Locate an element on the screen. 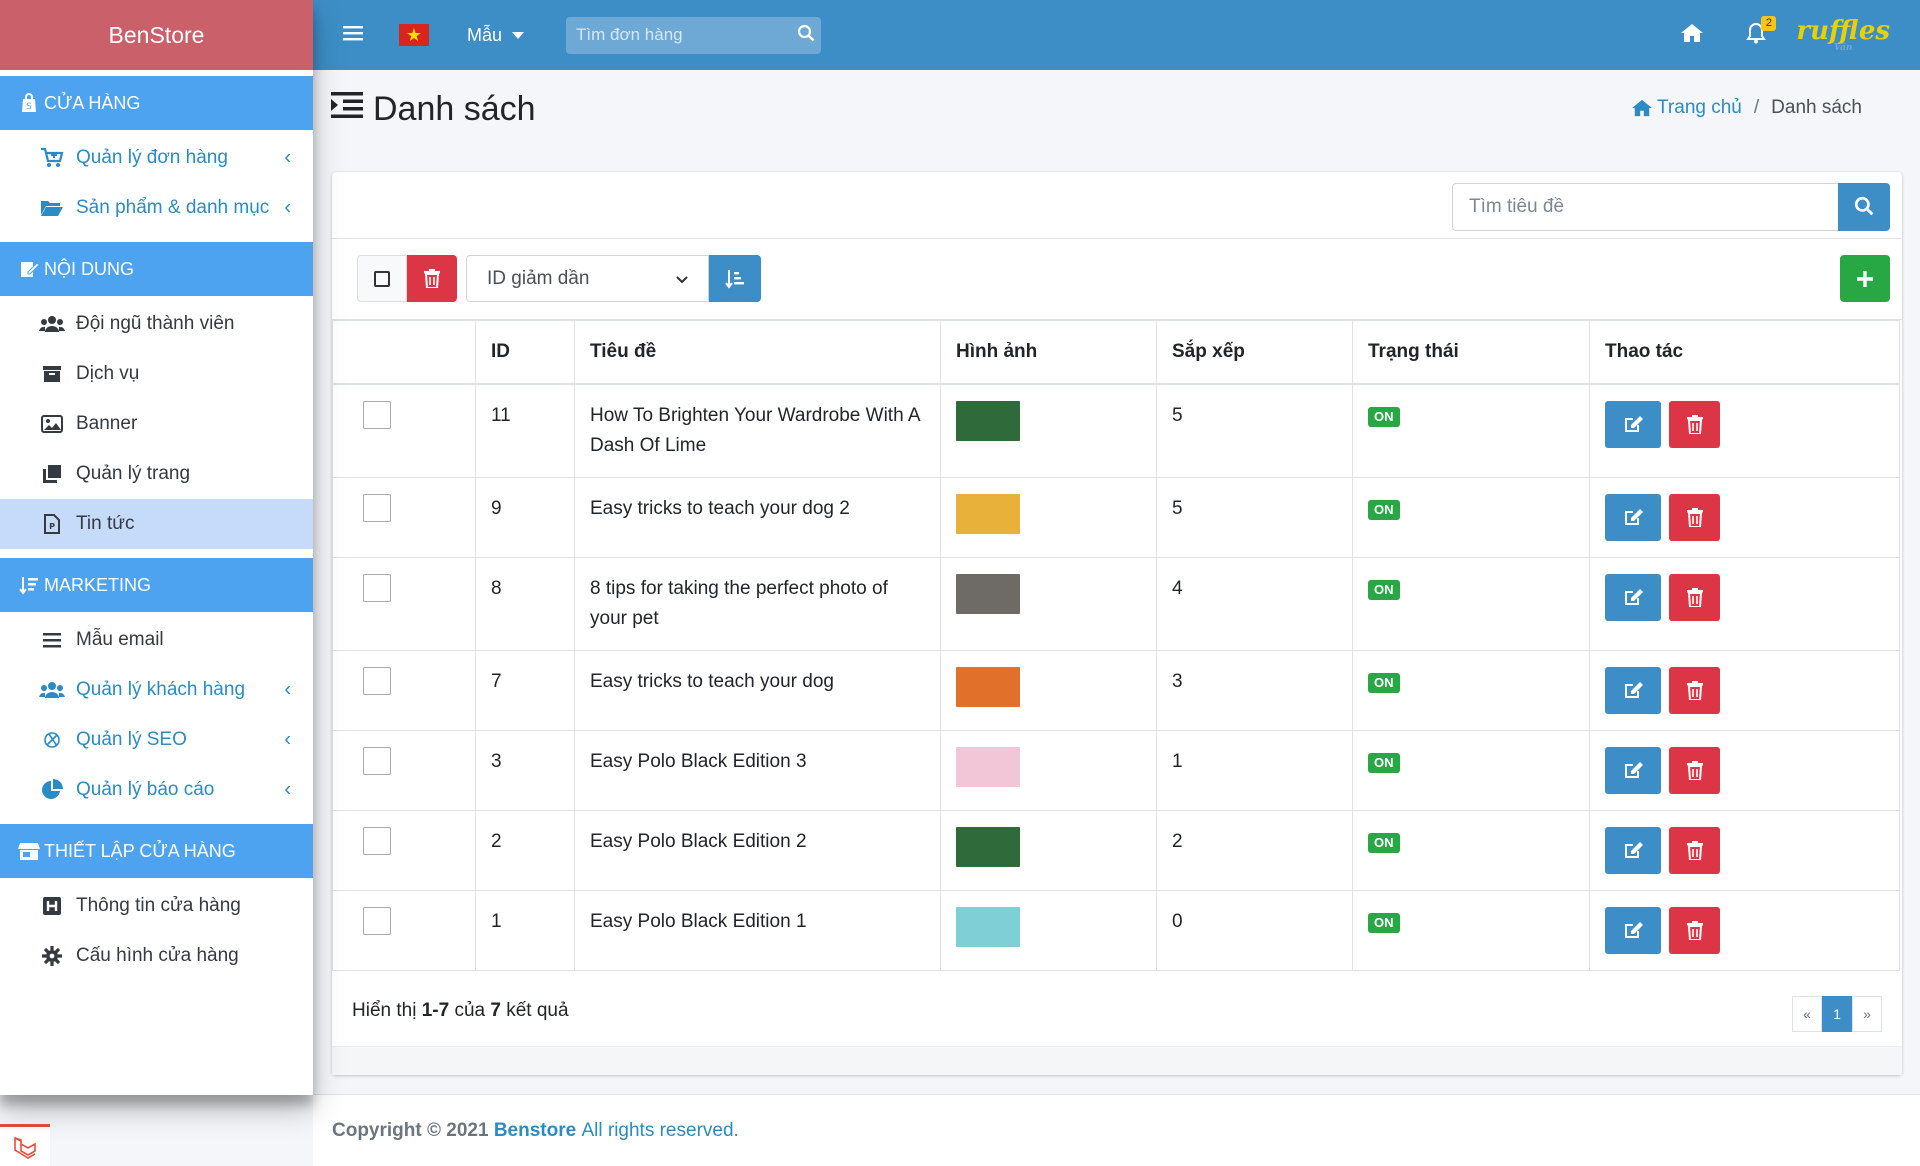 Image resolution: width=1920 pixels, height=1166 pixels. chevron-down-icon is located at coordinates (682, 279).